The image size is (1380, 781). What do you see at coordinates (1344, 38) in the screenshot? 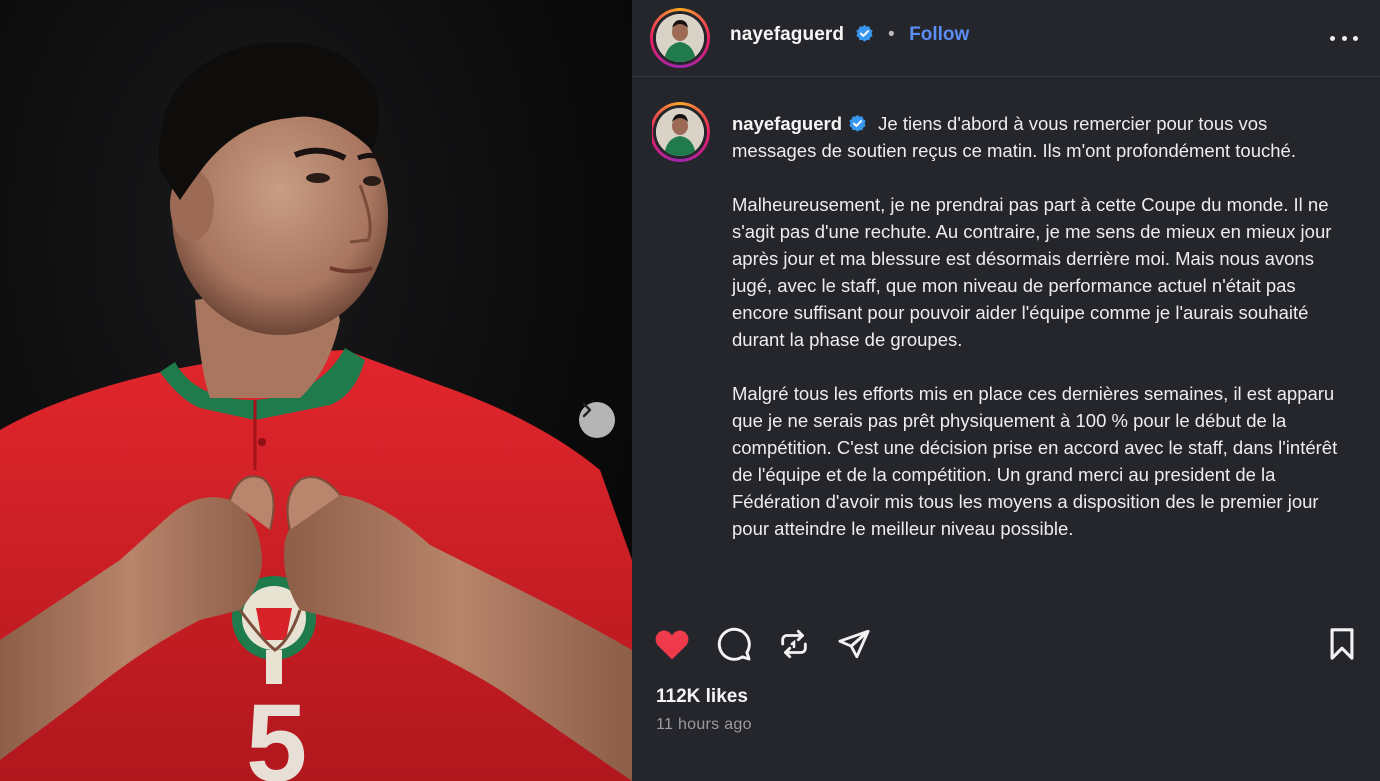
I see `more-options-button` at bounding box center [1344, 38].